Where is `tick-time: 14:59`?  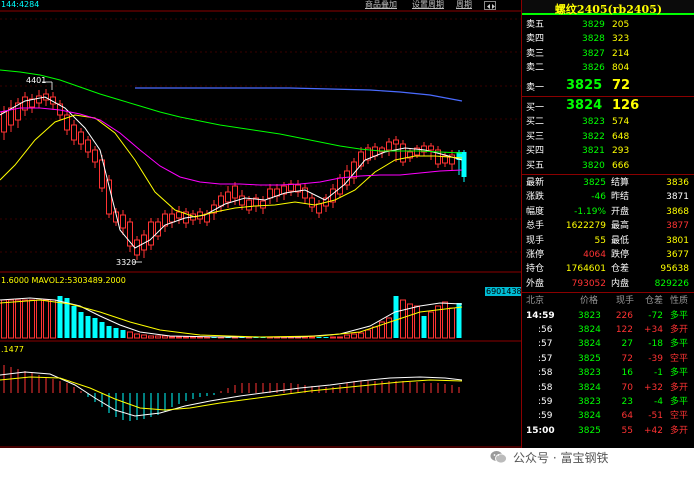
tick-time: 14:59 is located at coordinates (540, 315).